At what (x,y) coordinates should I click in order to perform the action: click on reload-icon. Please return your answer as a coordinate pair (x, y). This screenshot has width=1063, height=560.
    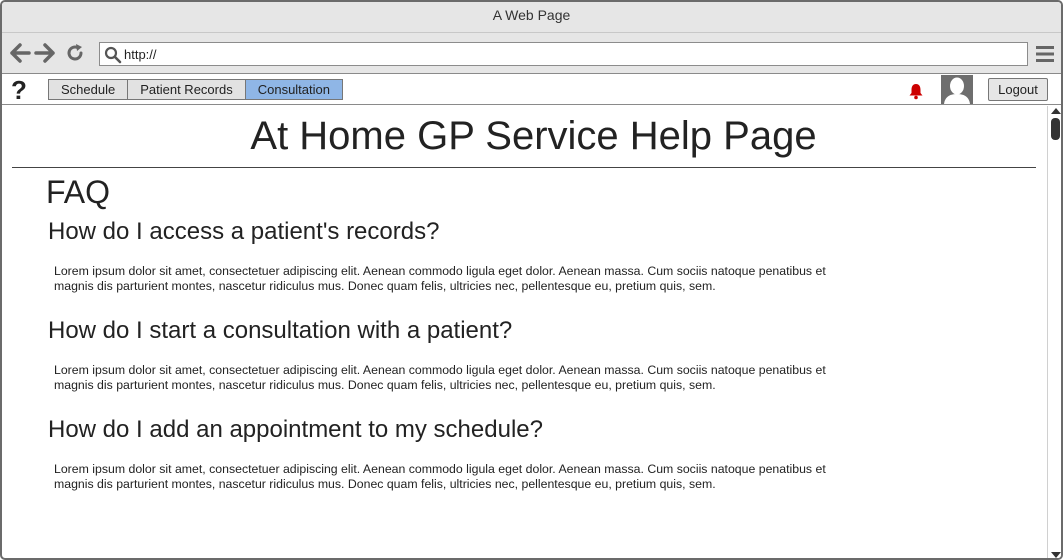
    Looking at the image, I should click on (75, 53).